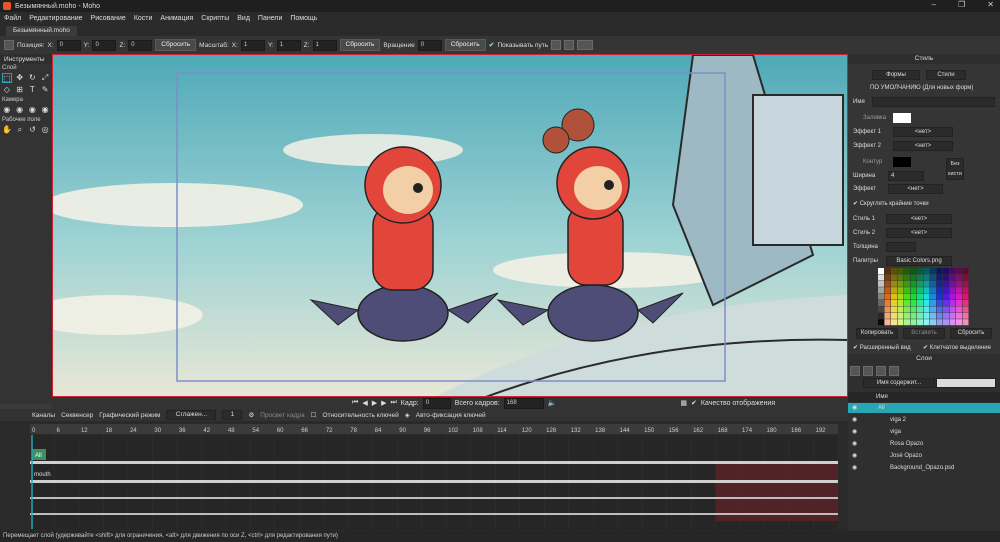 Image resolution: width=1000 pixels, height=542 pixels. Describe the element at coordinates (855, 371) in the screenshot. I see `new-layer-icon` at that location.